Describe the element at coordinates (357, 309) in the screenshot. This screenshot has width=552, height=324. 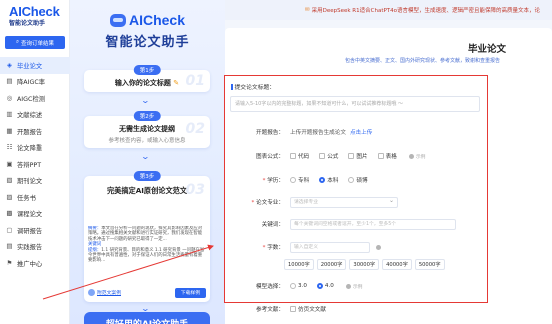
I see `reference-row: 参考文献： 仿页文文献` at that location.